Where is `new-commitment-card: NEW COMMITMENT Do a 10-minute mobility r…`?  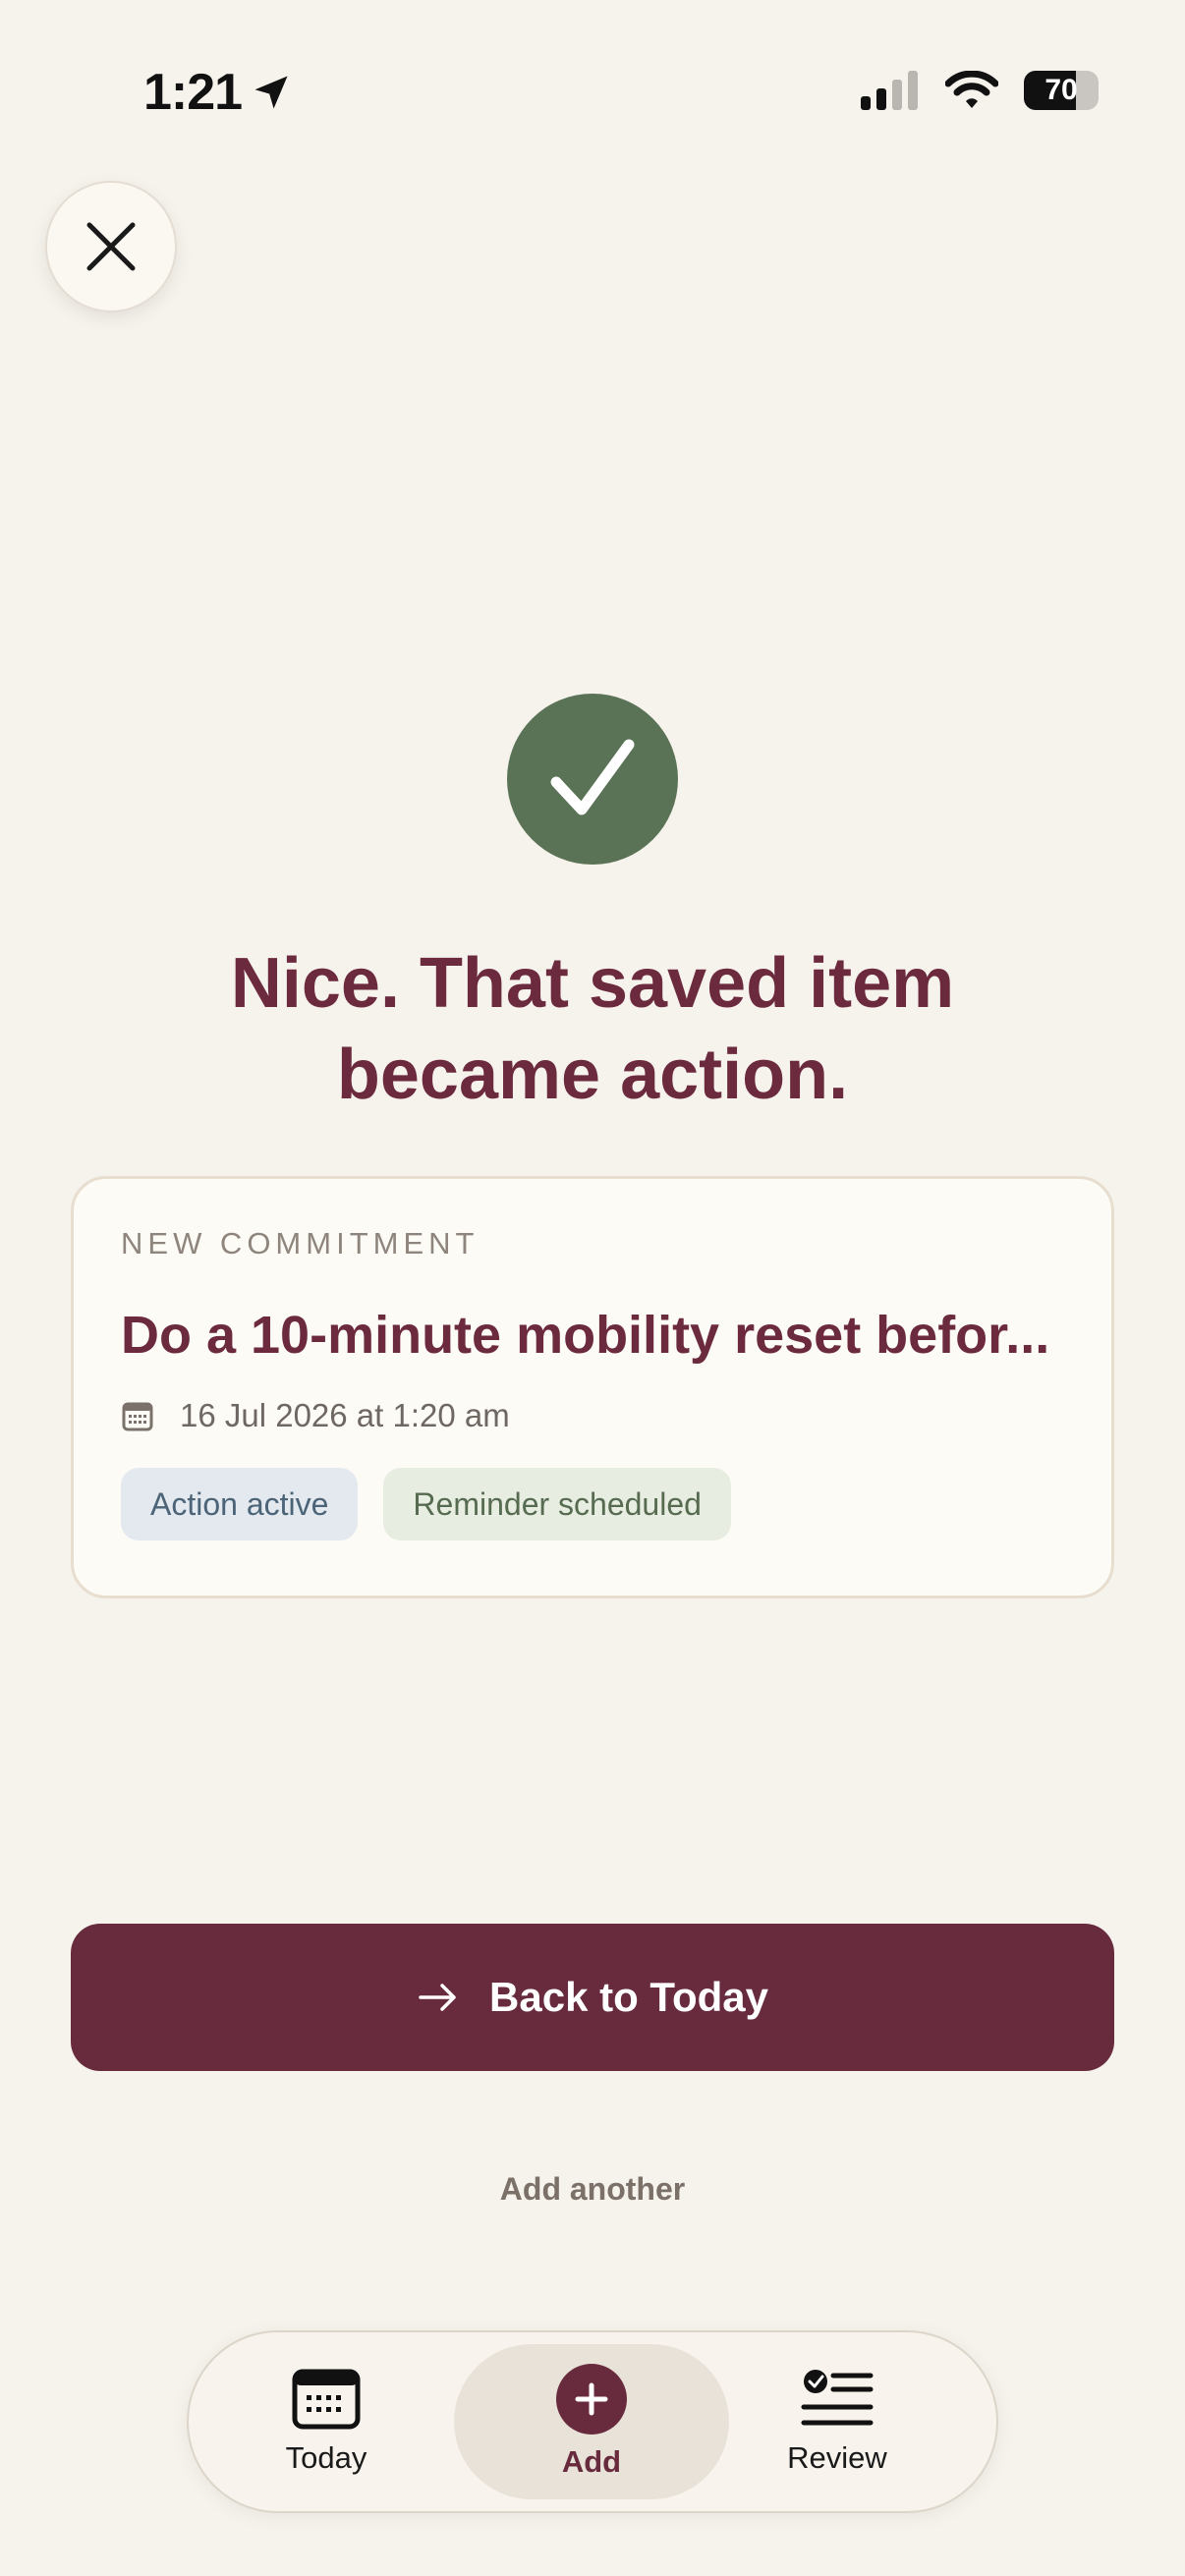
new-commitment-card: NEW COMMITMENT Do a 10-minute mobility r… is located at coordinates (592, 1387).